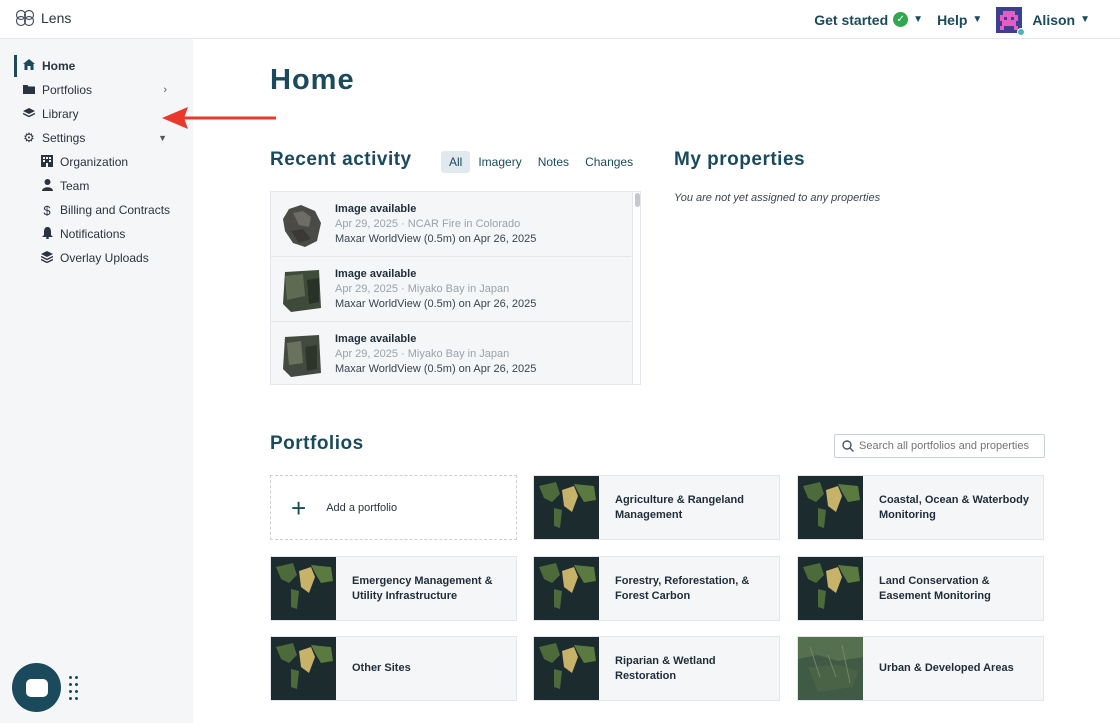  I want to click on user-name: Alison, so click(1054, 19).